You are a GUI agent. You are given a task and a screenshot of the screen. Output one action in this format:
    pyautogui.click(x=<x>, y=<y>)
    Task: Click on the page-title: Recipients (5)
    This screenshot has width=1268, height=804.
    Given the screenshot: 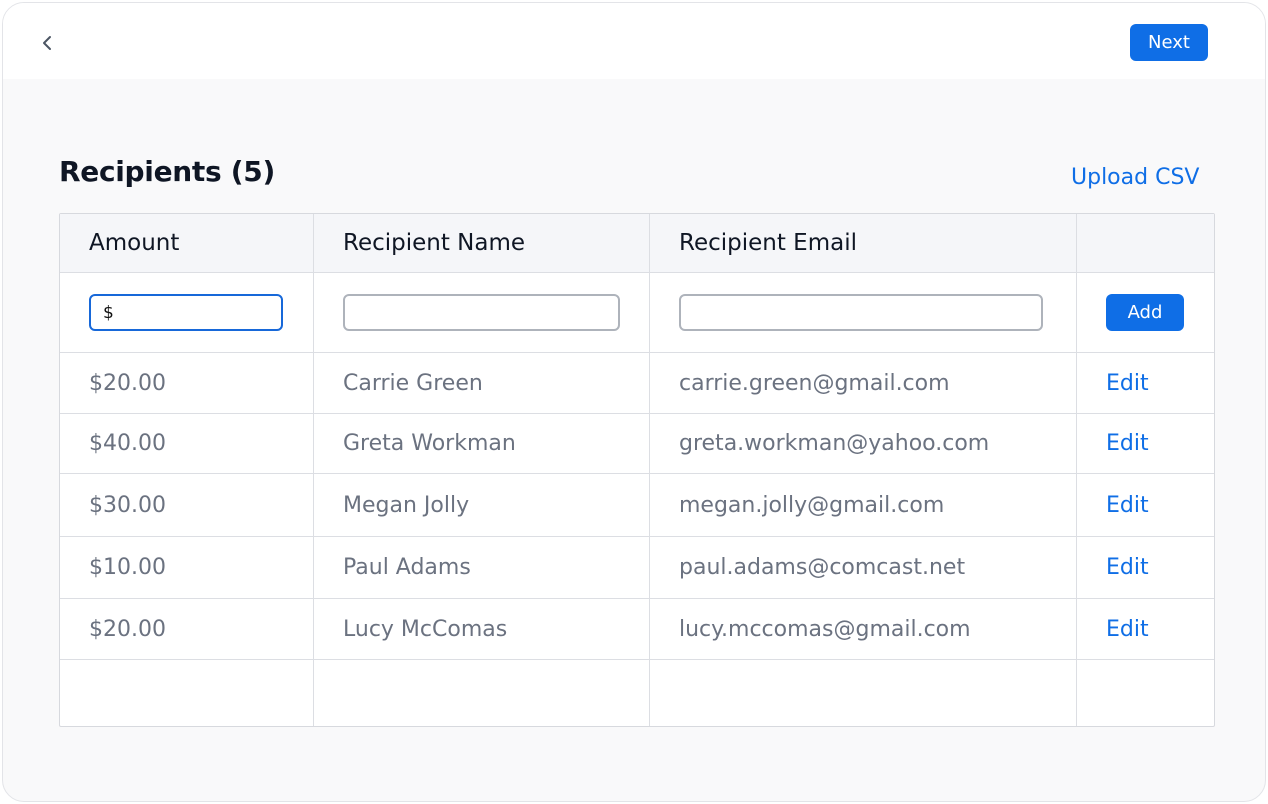 What is the action you would take?
    pyautogui.click(x=167, y=171)
    